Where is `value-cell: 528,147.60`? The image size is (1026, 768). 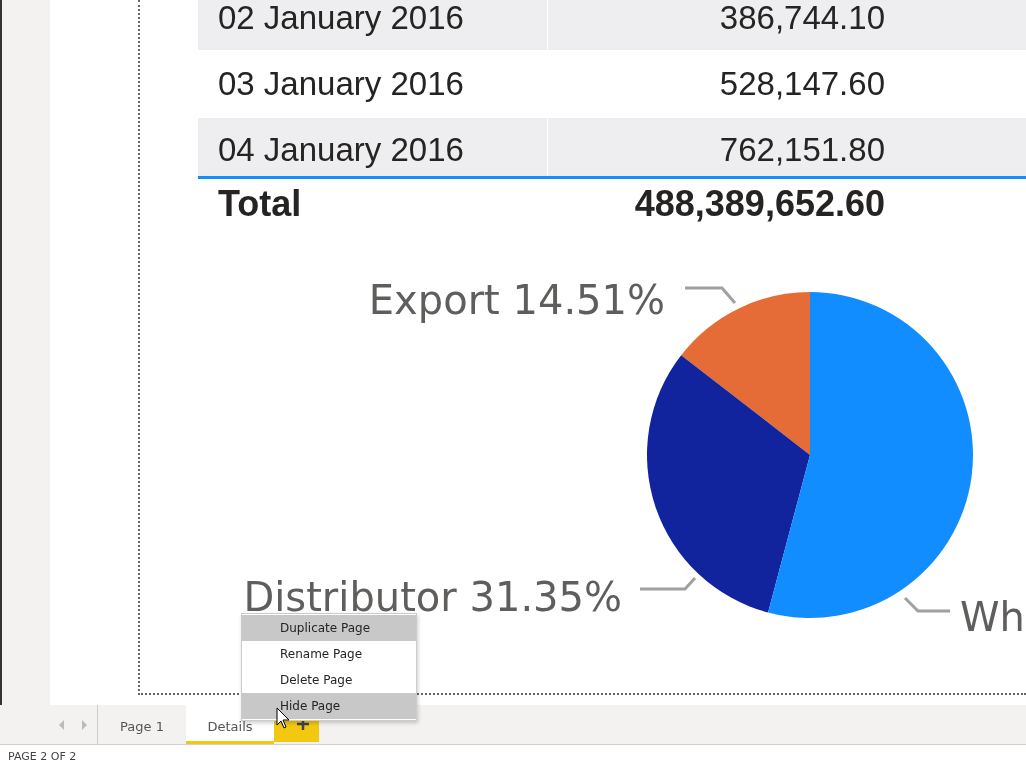 value-cell: 528,147.60 is located at coordinates (802, 84).